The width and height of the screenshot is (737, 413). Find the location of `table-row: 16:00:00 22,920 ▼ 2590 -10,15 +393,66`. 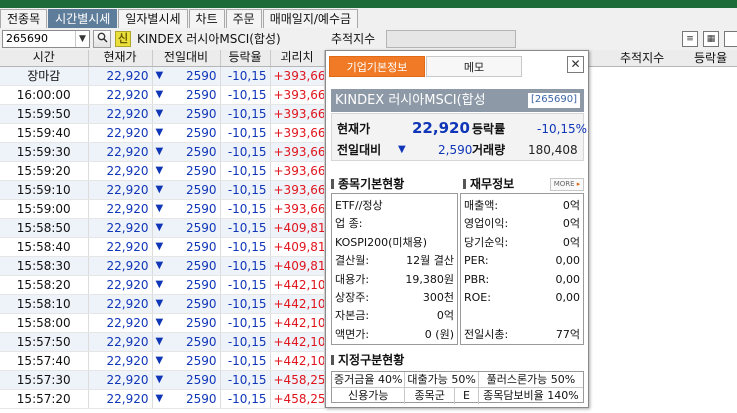

table-row: 16:00:00 22,920 ▼ 2590 -10,15 +393,66 is located at coordinates (162, 95).